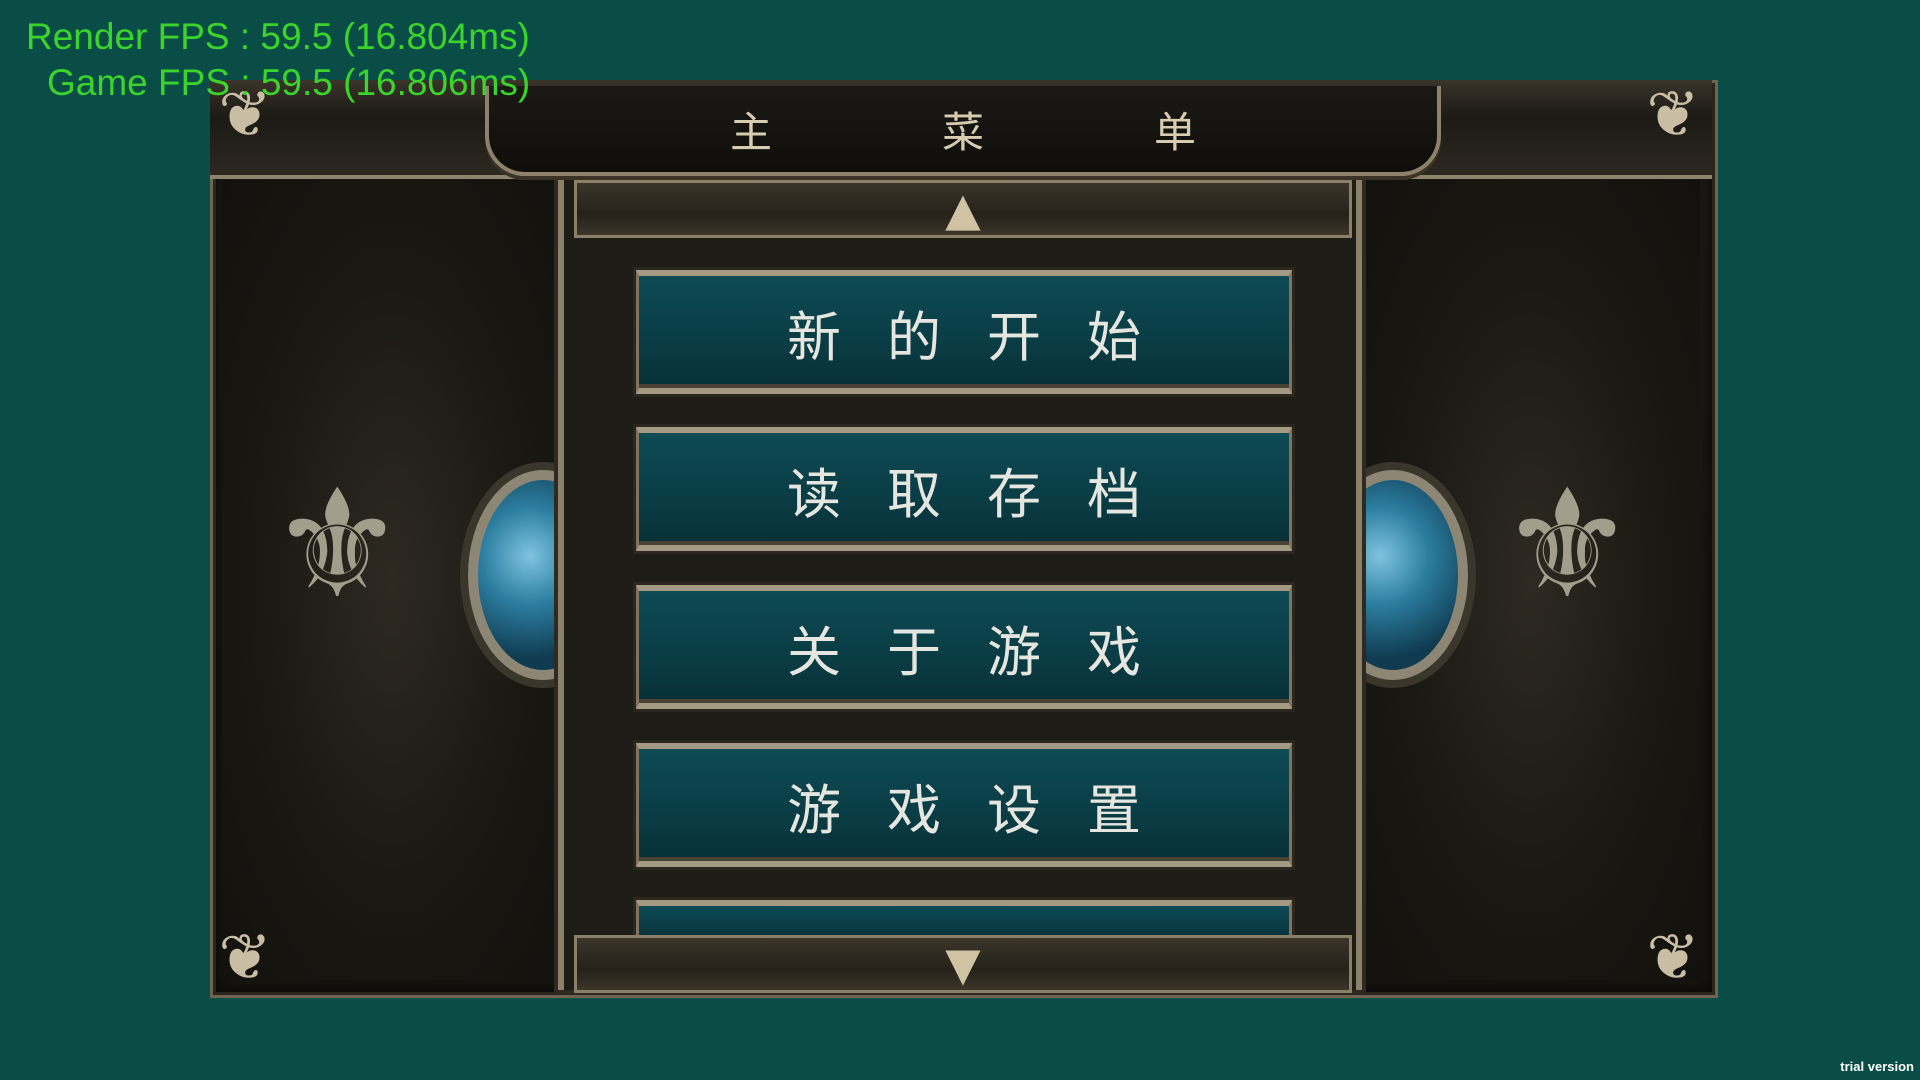  Describe the element at coordinates (987, 652) in the screenshot. I see `menu-item-label: 关于游戏` at that location.